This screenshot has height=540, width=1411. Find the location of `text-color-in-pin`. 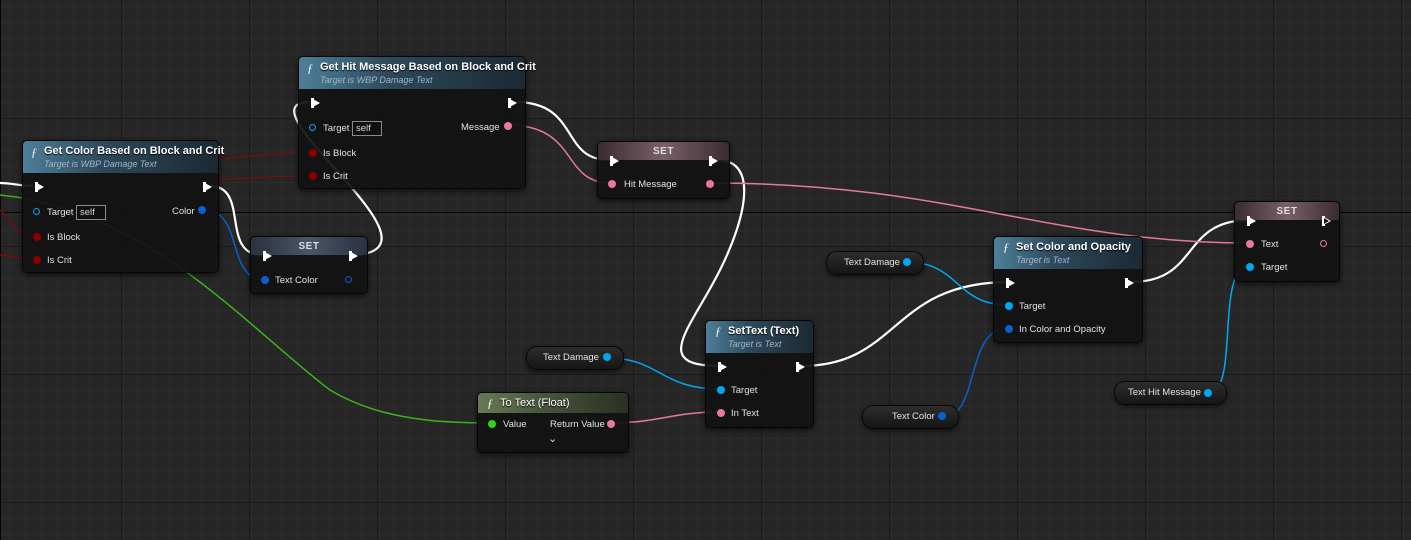

text-color-in-pin is located at coordinates (265, 280).